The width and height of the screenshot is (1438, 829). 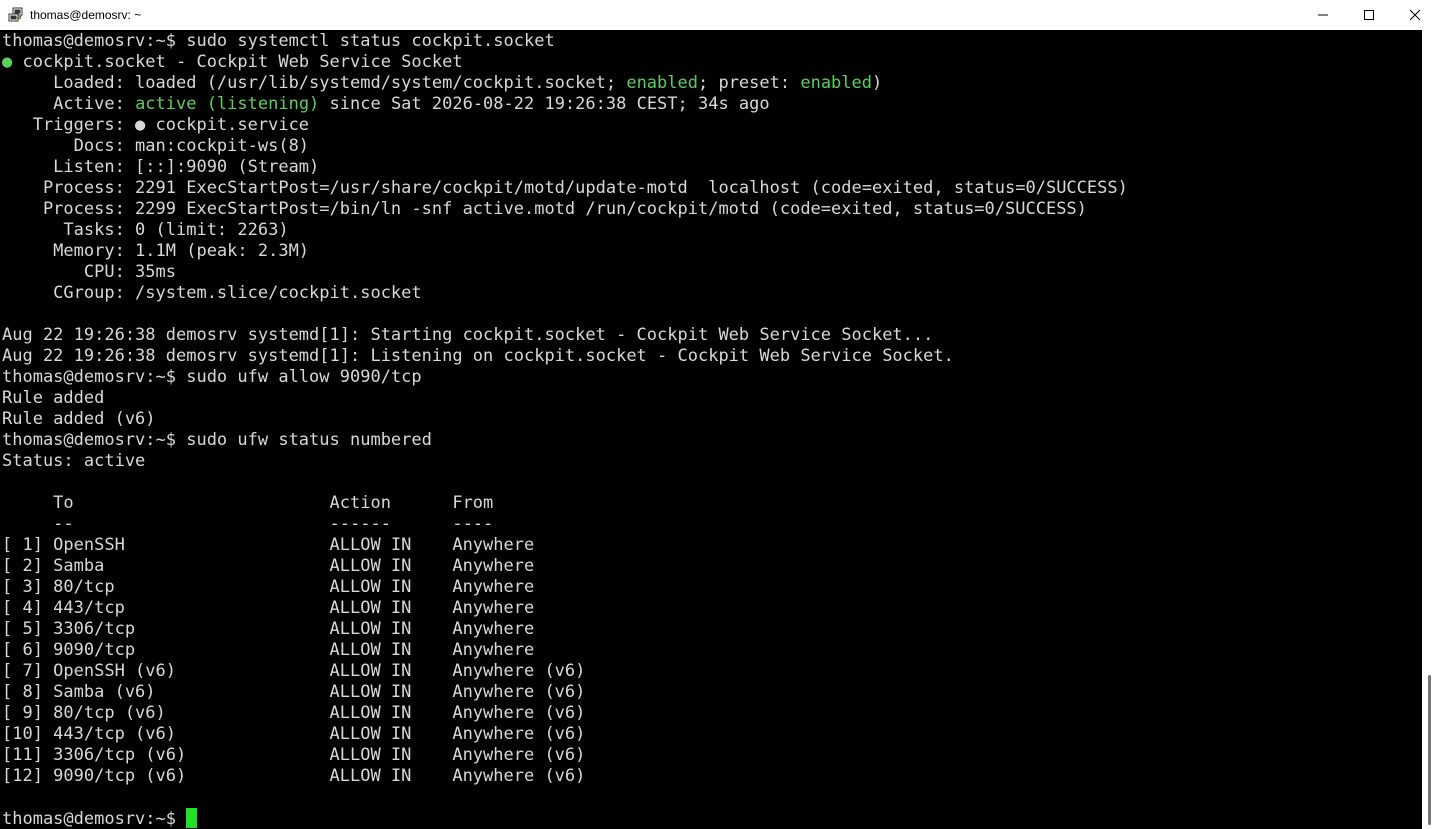 I want to click on terminal-line: [ 1] OpenSSH ALLOW IN Anywhere, so click(x=565, y=545).